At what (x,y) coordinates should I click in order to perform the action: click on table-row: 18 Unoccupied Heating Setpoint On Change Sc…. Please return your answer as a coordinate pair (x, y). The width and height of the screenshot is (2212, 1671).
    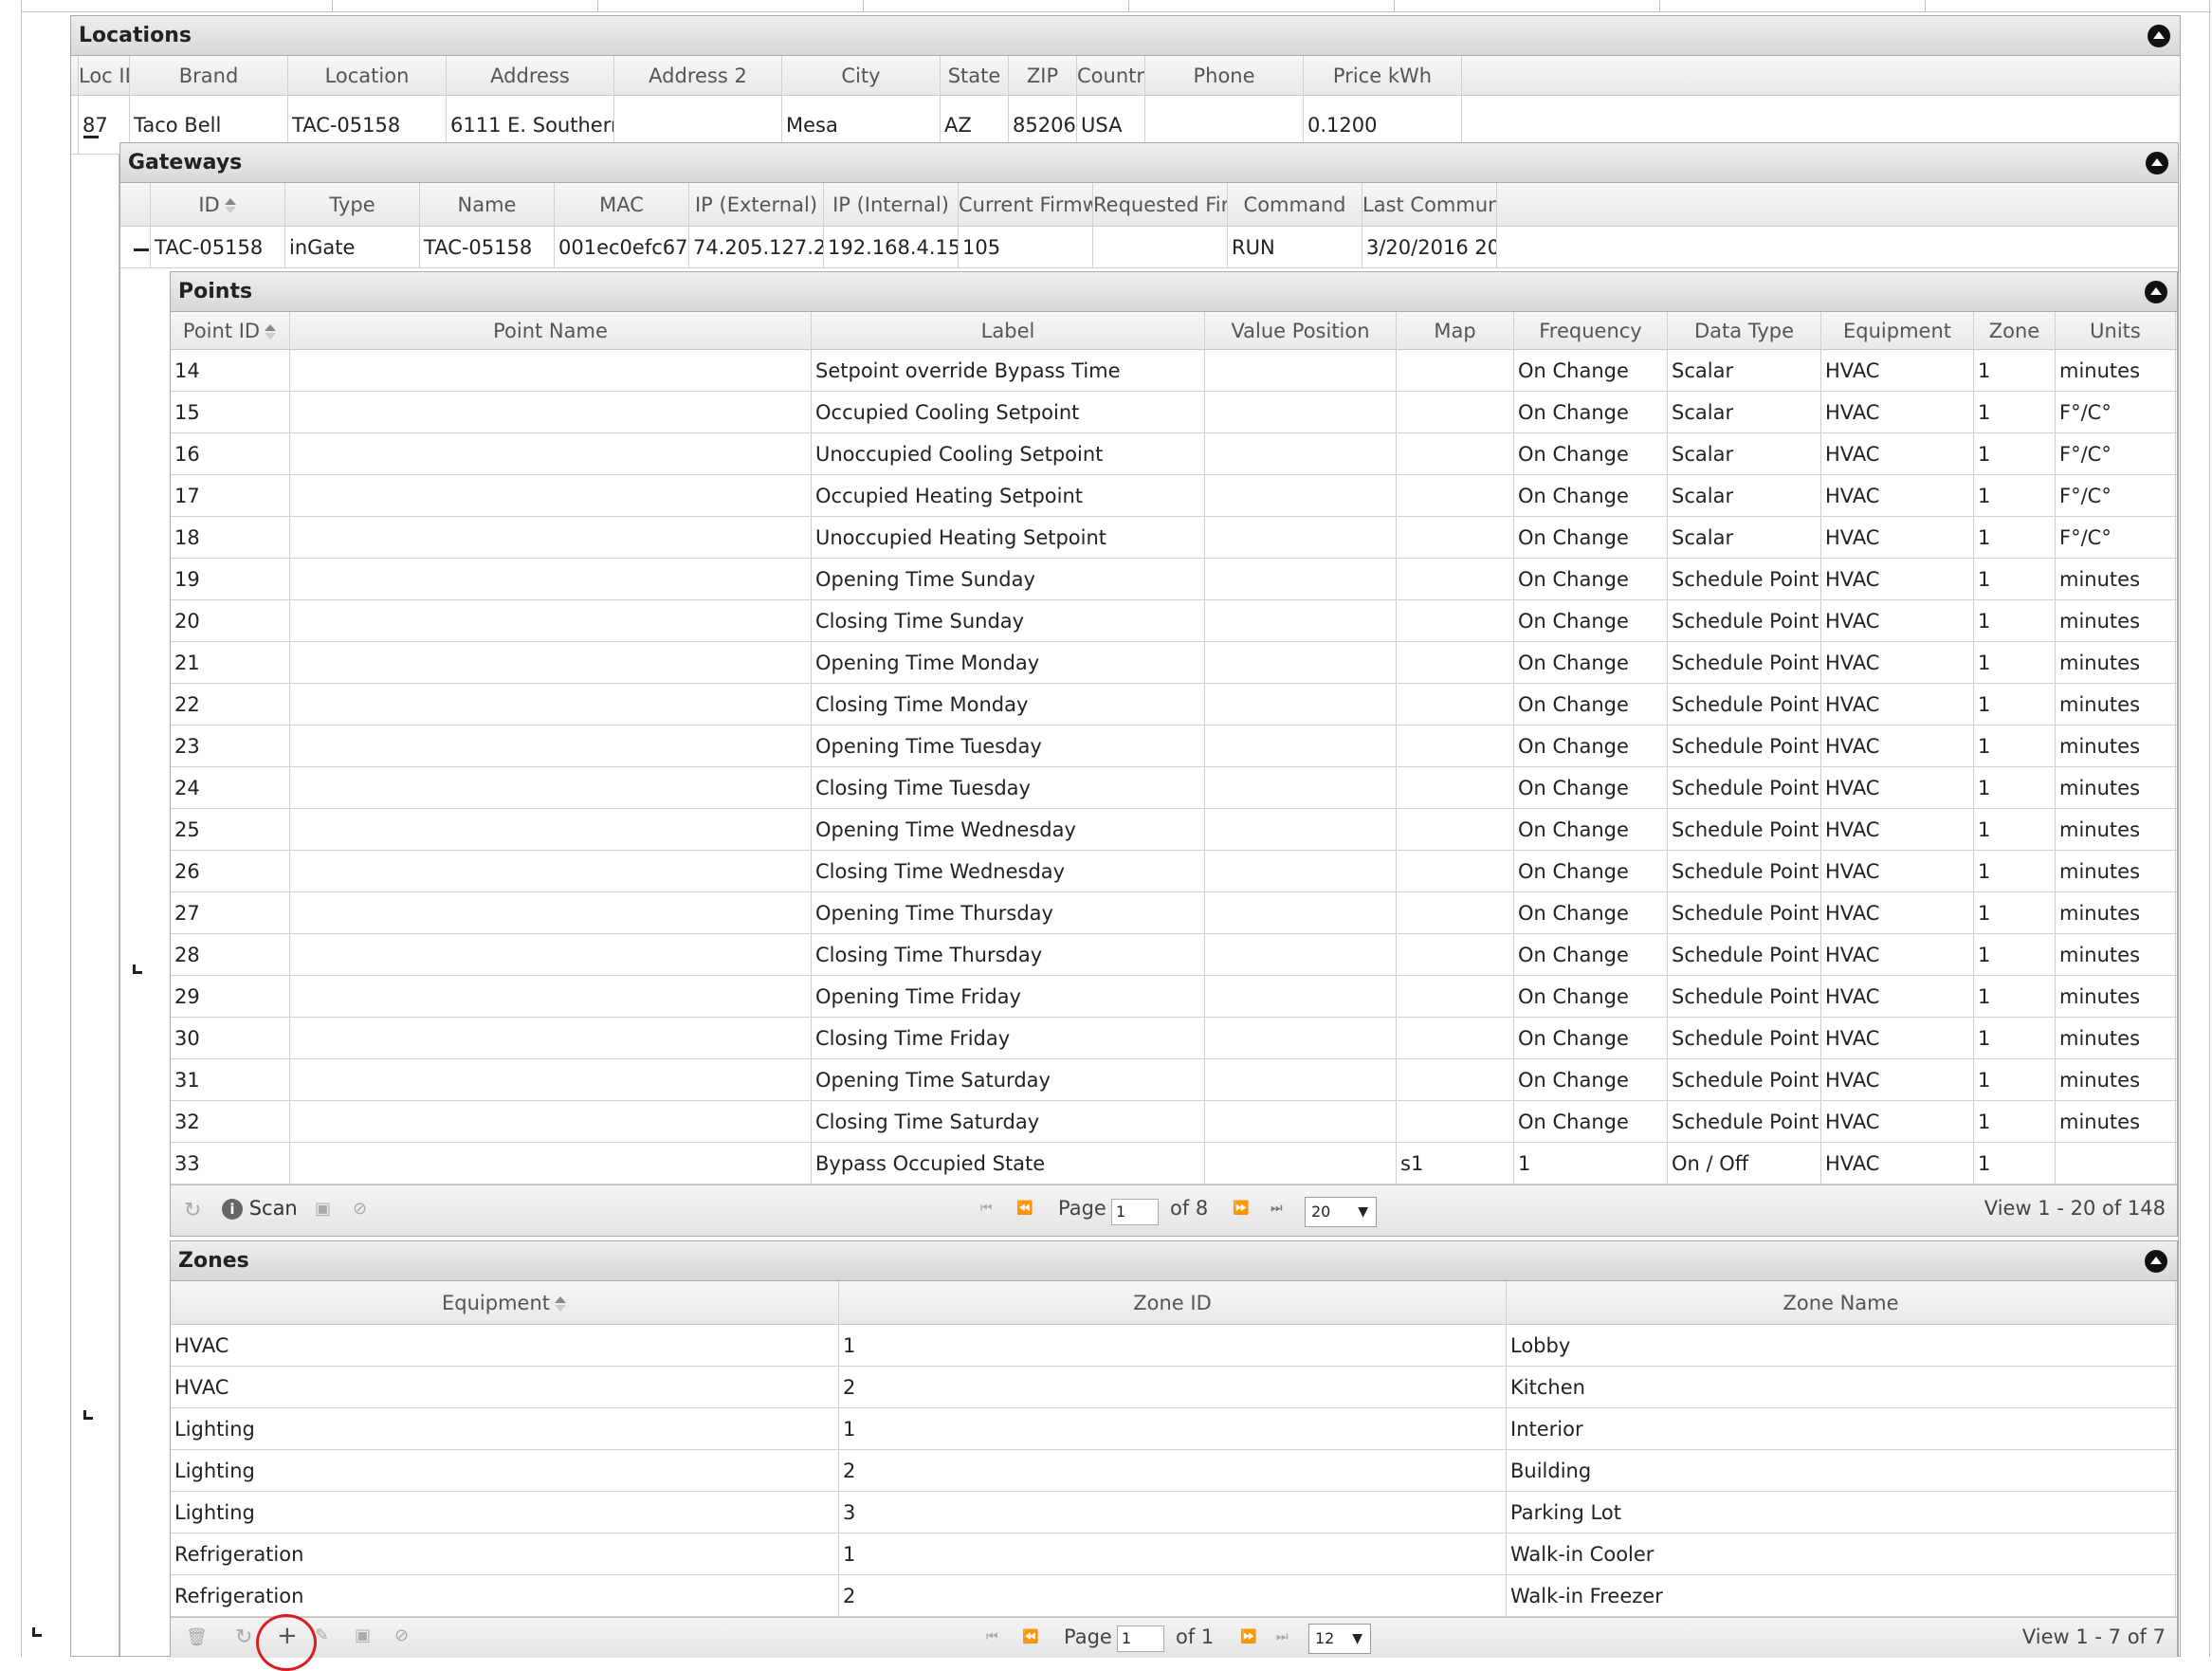
    Looking at the image, I should click on (1174, 538).